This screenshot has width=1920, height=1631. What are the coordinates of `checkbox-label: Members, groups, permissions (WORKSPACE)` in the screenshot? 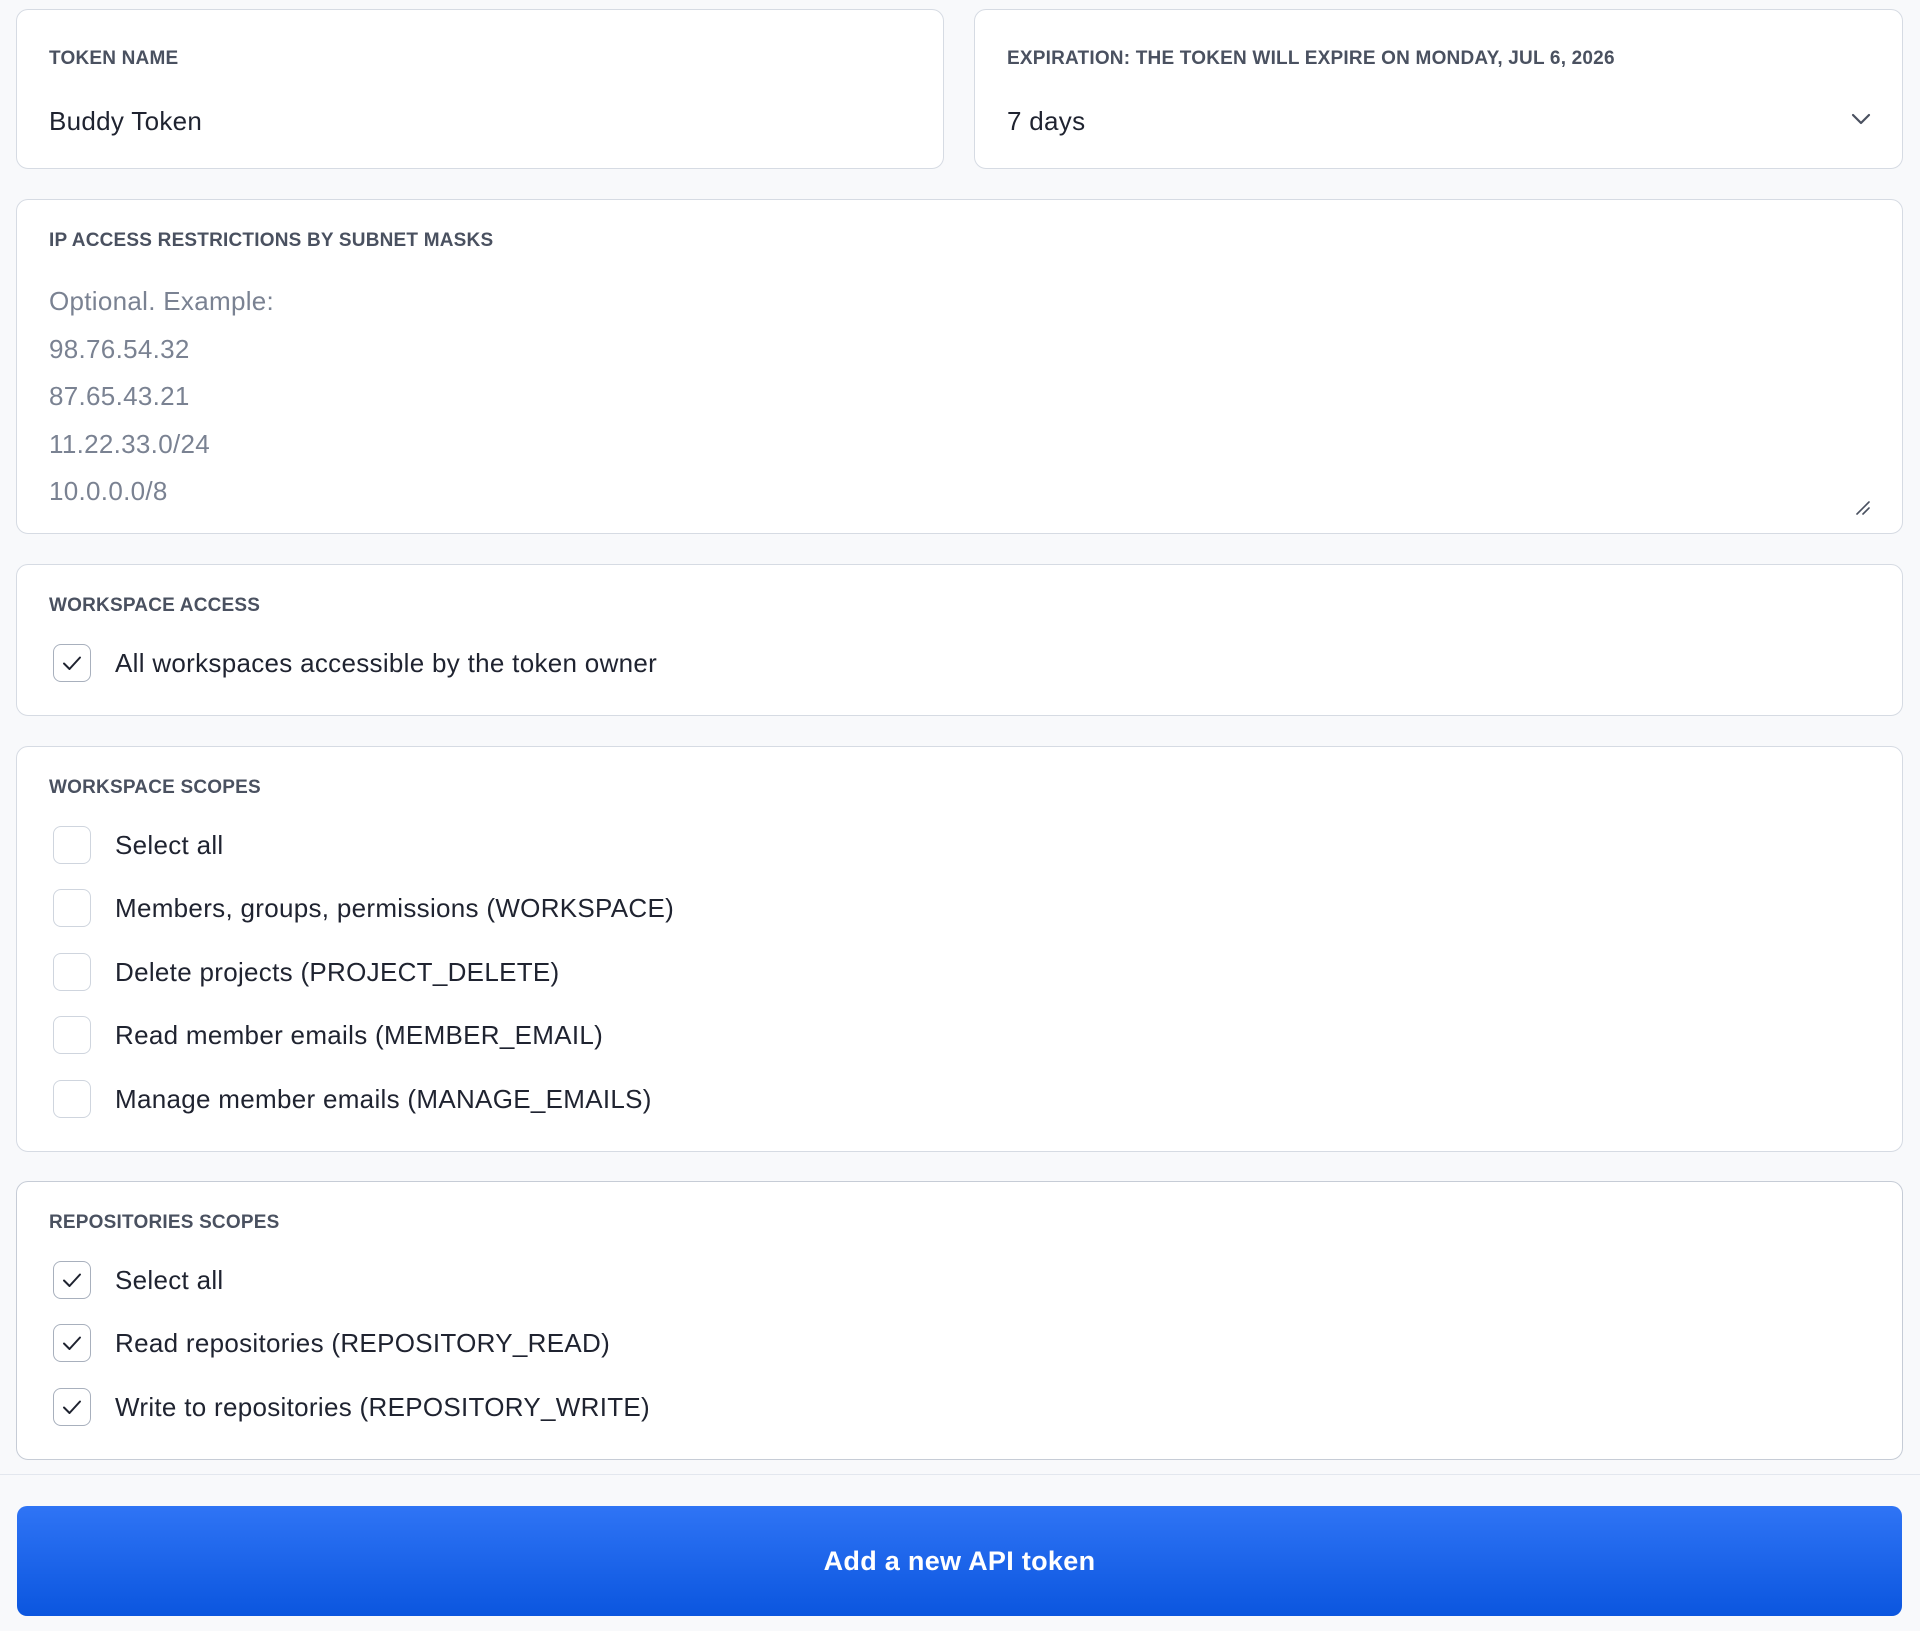 It's located at (395, 907).